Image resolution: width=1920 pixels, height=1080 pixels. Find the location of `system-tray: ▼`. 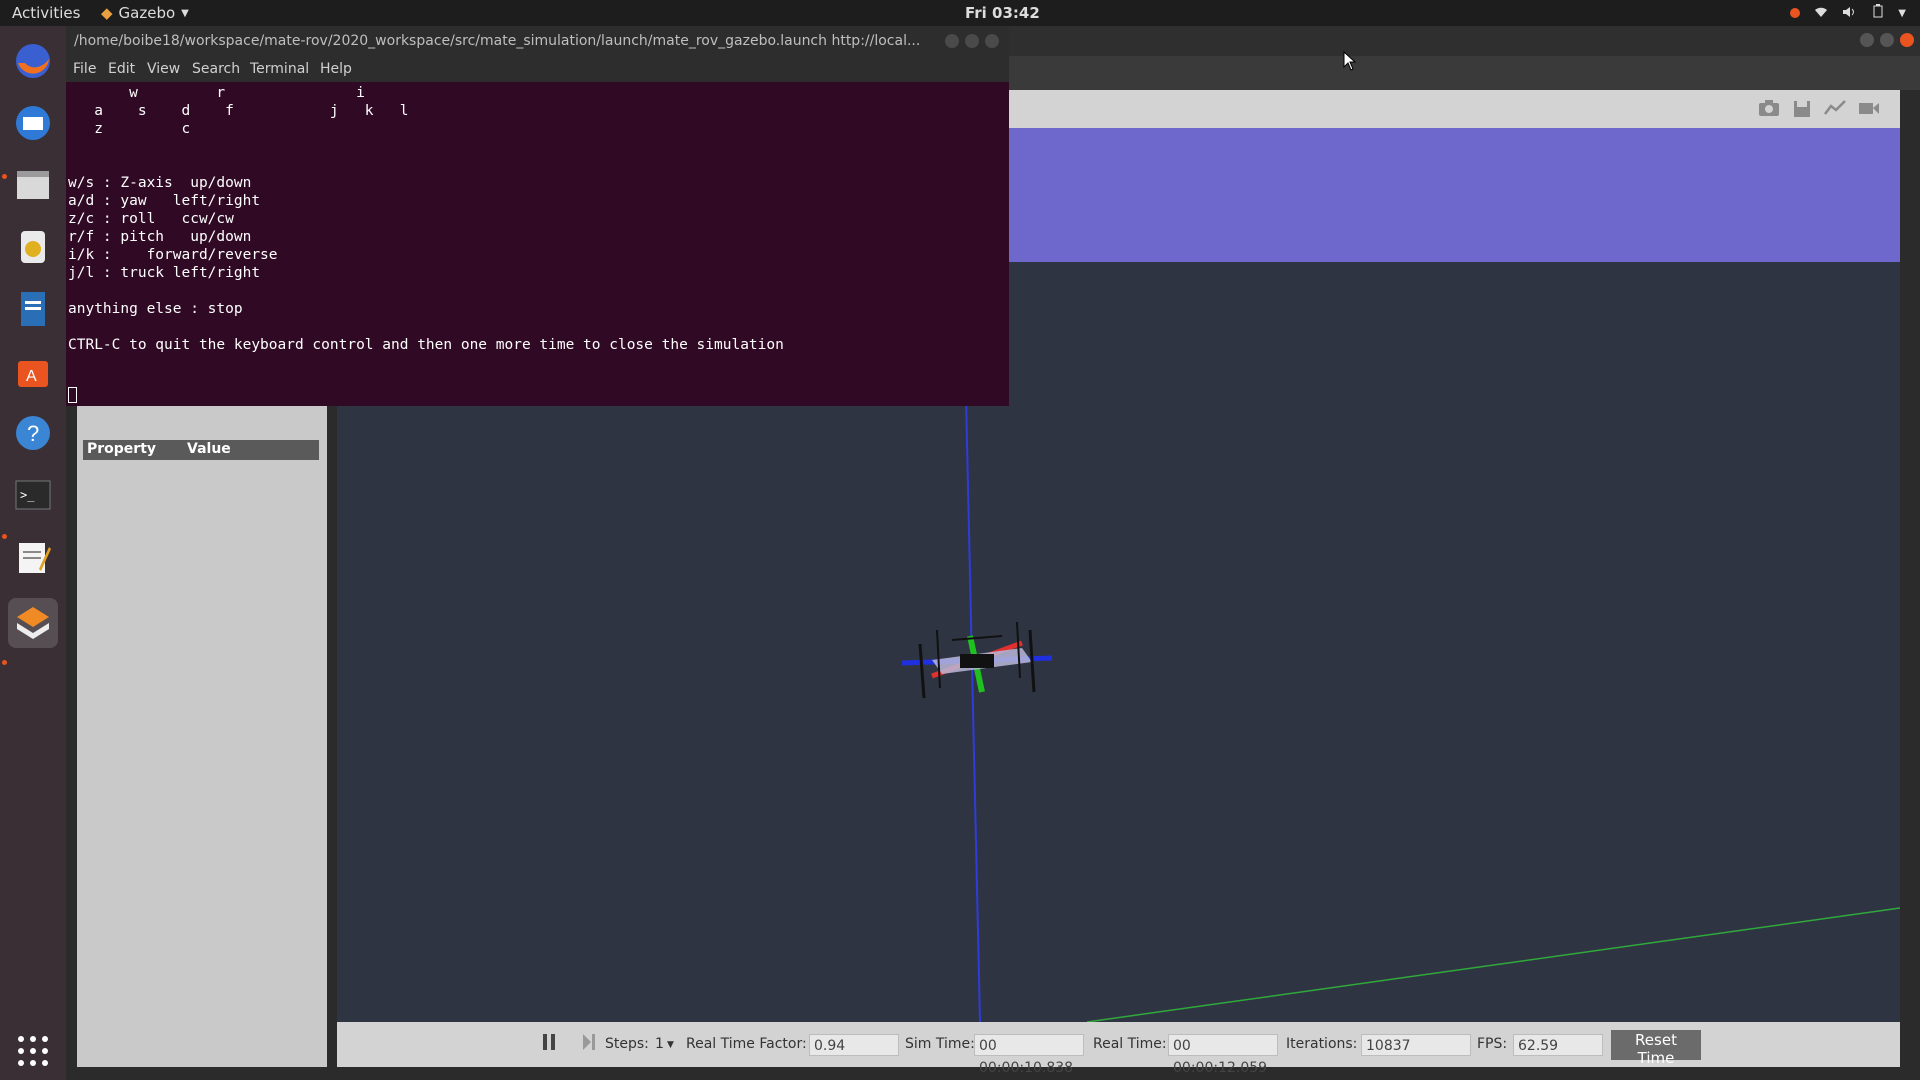

system-tray: ▼ is located at coordinates (1848, 13).